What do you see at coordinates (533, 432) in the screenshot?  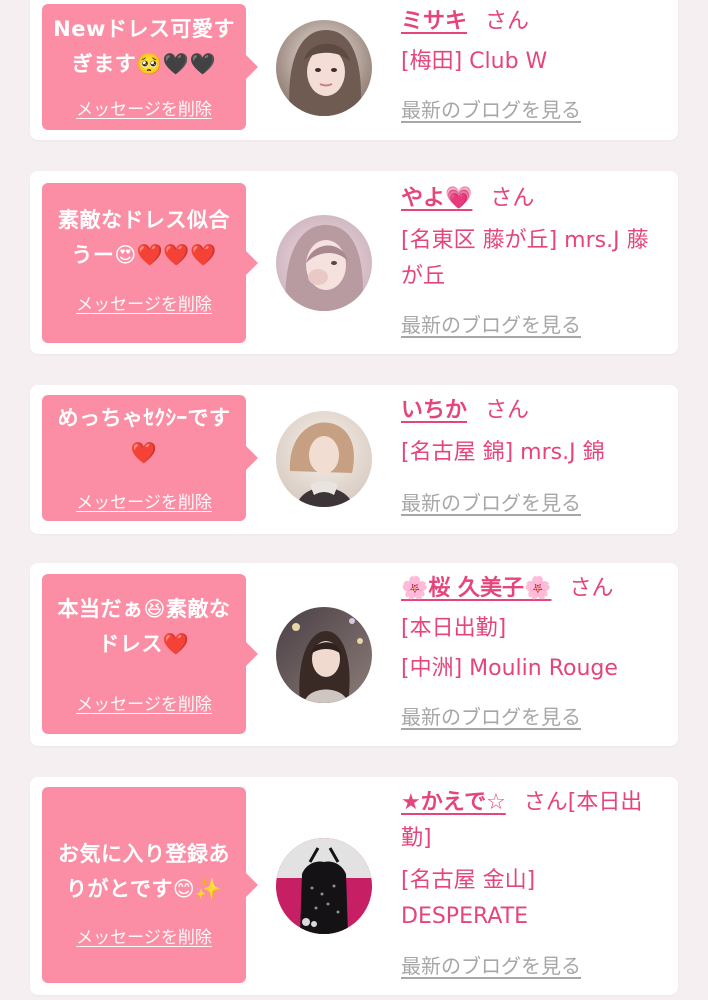 I see `sender-info: いちか さん [名古屋 錦] mrs.J 錦` at bounding box center [533, 432].